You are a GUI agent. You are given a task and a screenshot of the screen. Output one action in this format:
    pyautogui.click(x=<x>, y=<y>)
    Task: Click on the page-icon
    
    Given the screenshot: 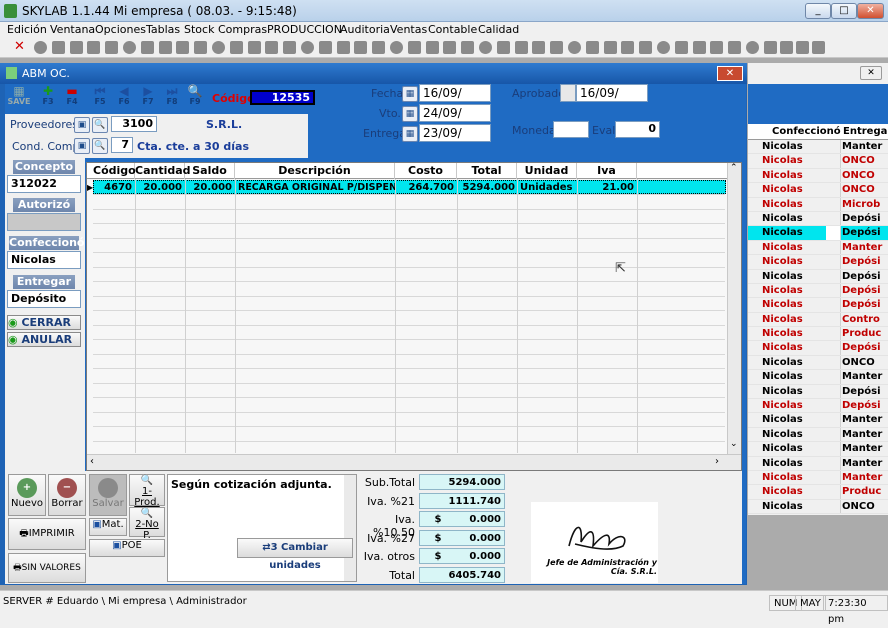 What is the action you would take?
    pyautogui.click(x=183, y=47)
    